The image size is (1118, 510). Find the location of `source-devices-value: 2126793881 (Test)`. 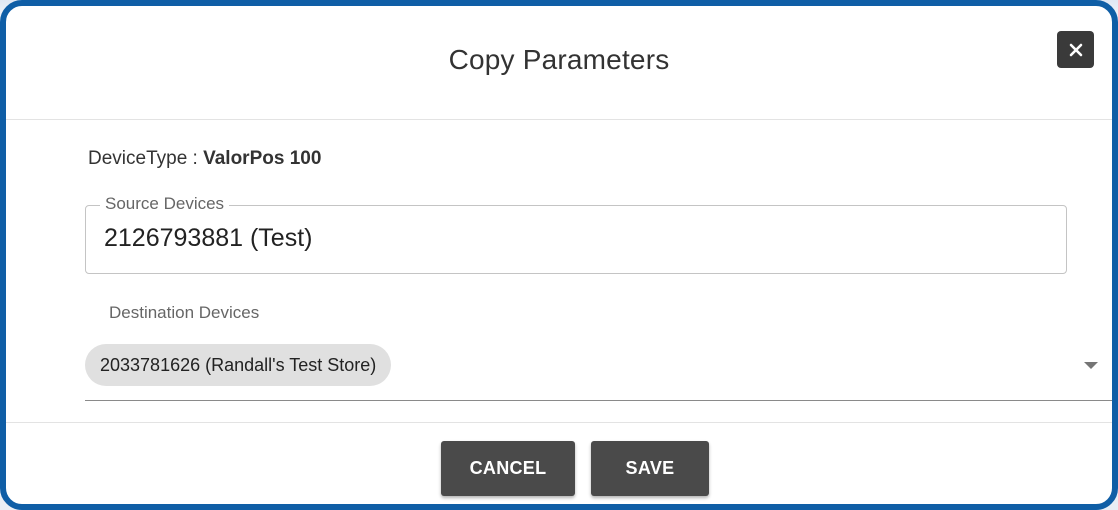

source-devices-value: 2126793881 (Test) is located at coordinates (208, 238).